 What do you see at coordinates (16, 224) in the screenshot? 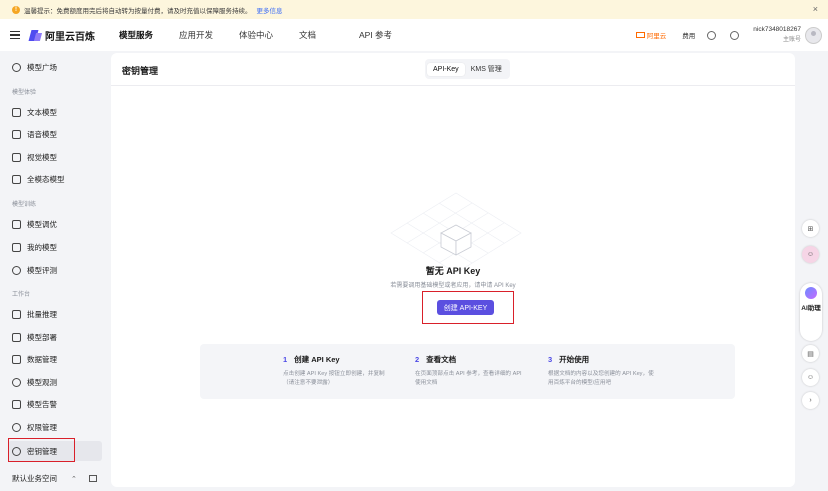
I see `sliders-icon` at bounding box center [16, 224].